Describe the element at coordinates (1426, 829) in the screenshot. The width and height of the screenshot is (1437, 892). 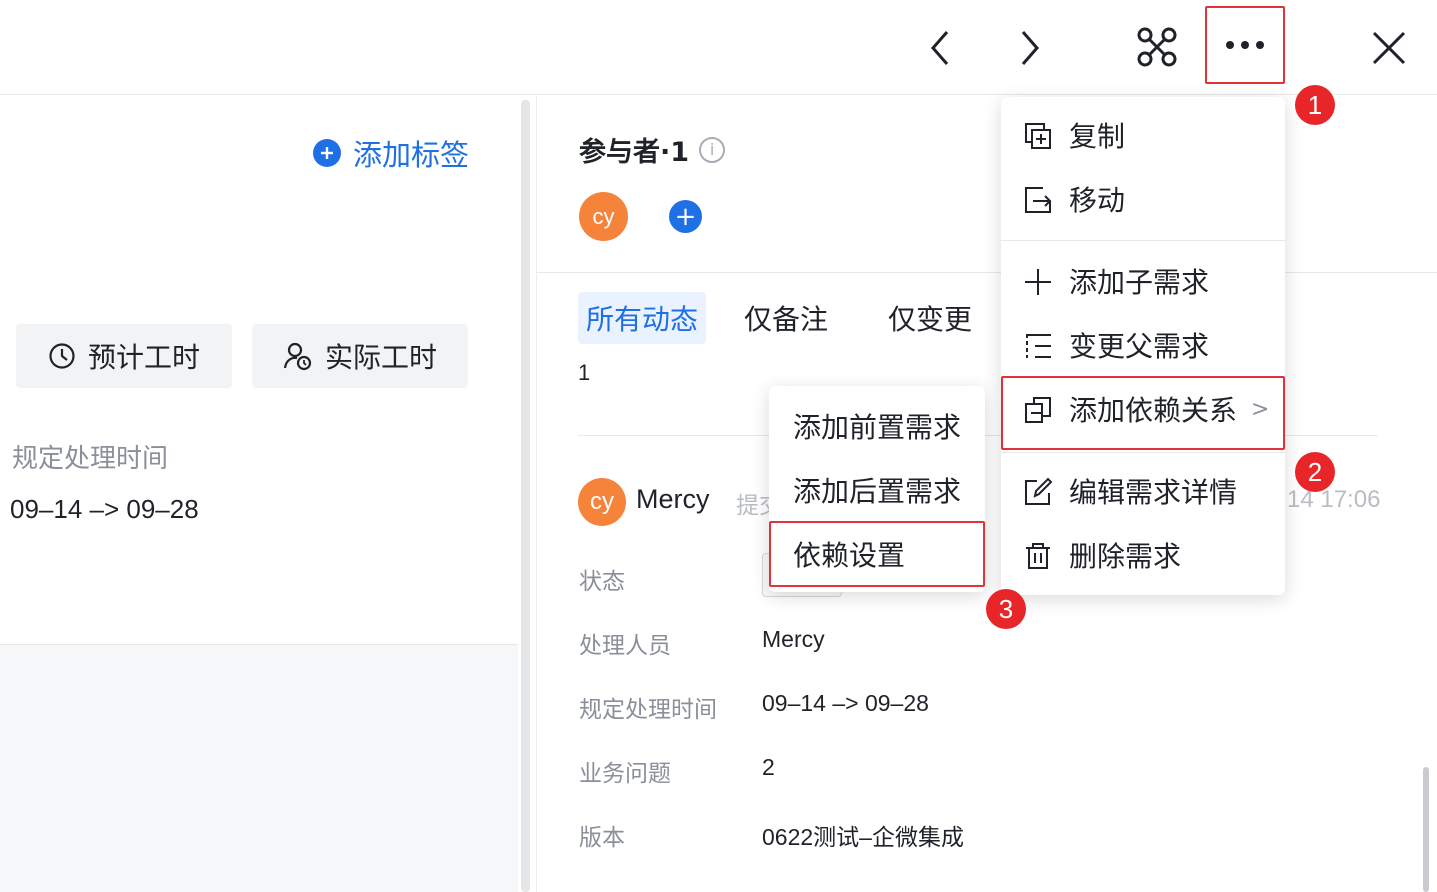
I see `scrollbar` at that location.